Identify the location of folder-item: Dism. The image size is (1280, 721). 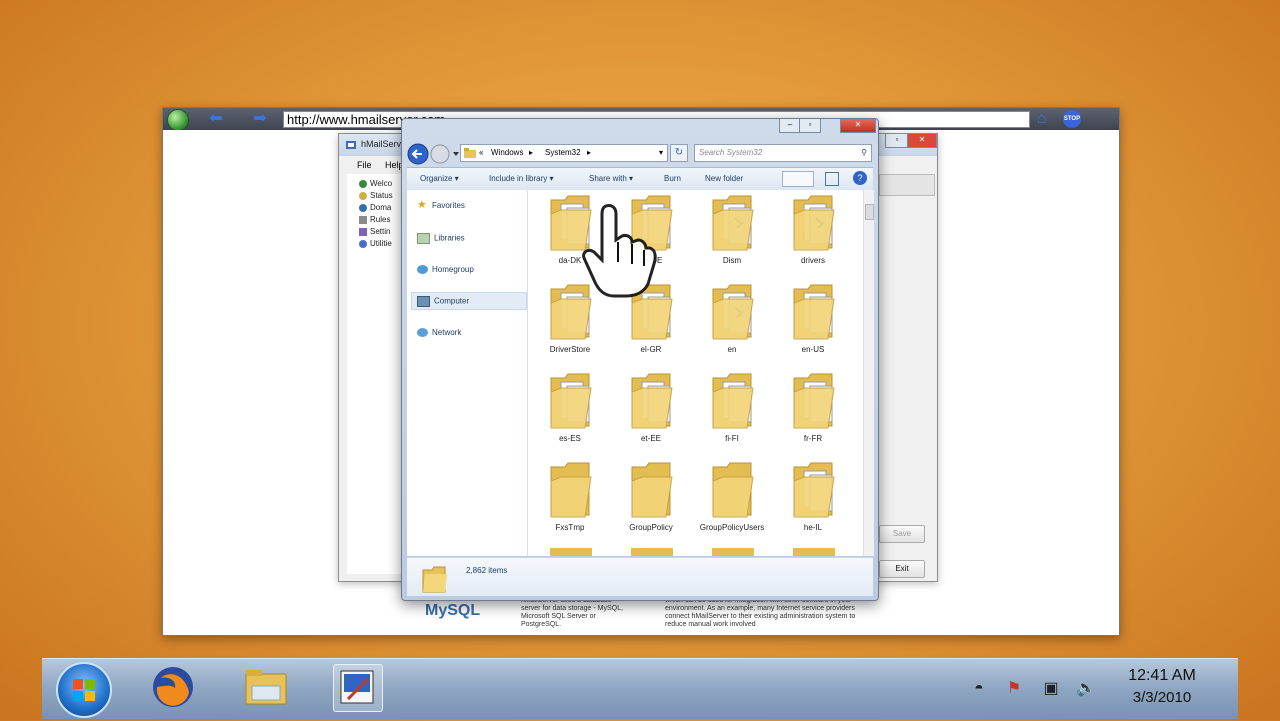
(732, 236).